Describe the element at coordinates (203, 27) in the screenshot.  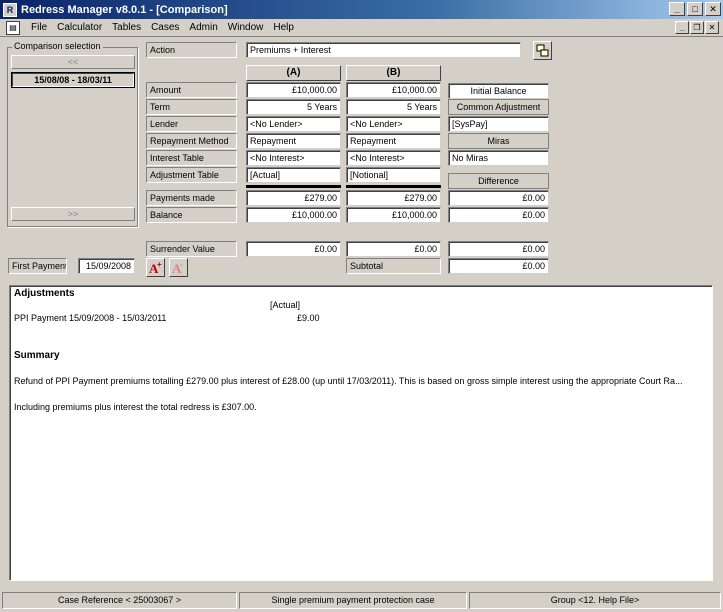
I see `menu-admin: Admin` at that location.